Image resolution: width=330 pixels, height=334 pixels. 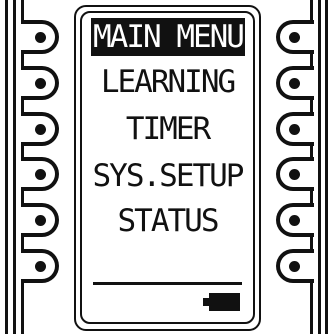 What do you see at coordinates (319, 167) in the screenshot?
I see `right-frame-rail-middle` at bounding box center [319, 167].